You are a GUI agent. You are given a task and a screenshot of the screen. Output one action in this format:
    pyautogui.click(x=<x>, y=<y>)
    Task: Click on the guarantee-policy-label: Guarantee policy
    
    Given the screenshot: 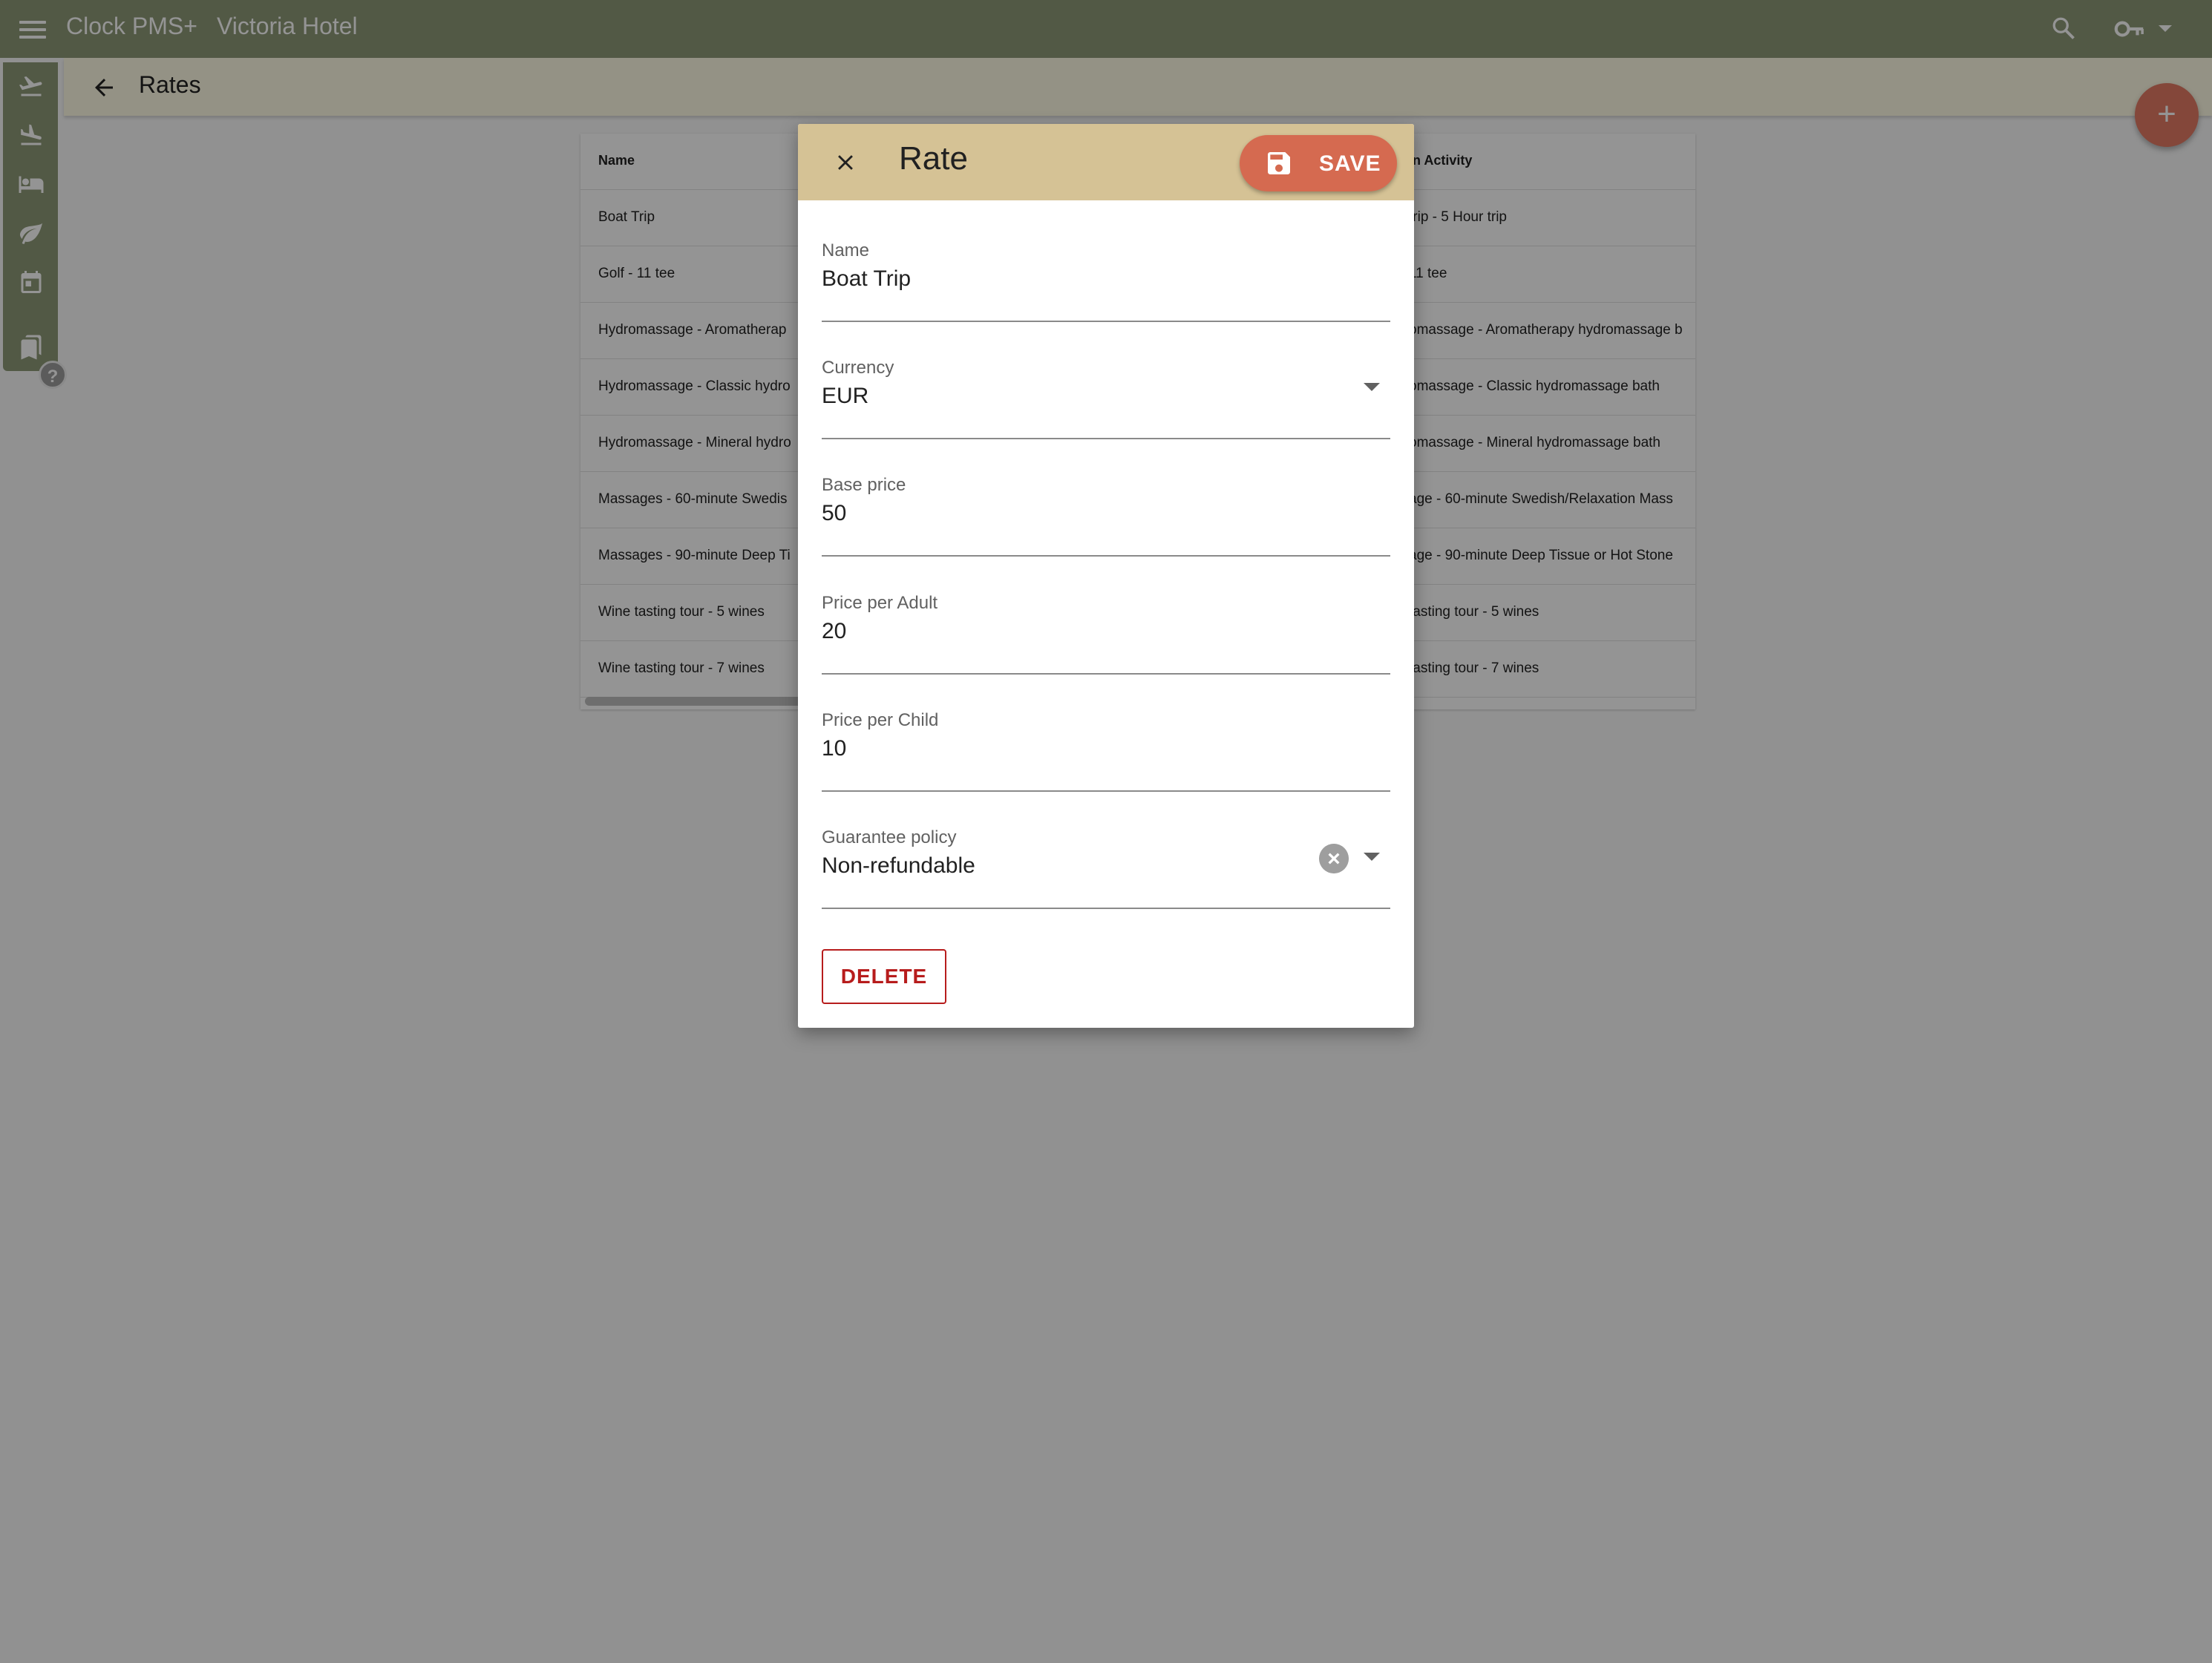 What is the action you would take?
    pyautogui.click(x=889, y=837)
    